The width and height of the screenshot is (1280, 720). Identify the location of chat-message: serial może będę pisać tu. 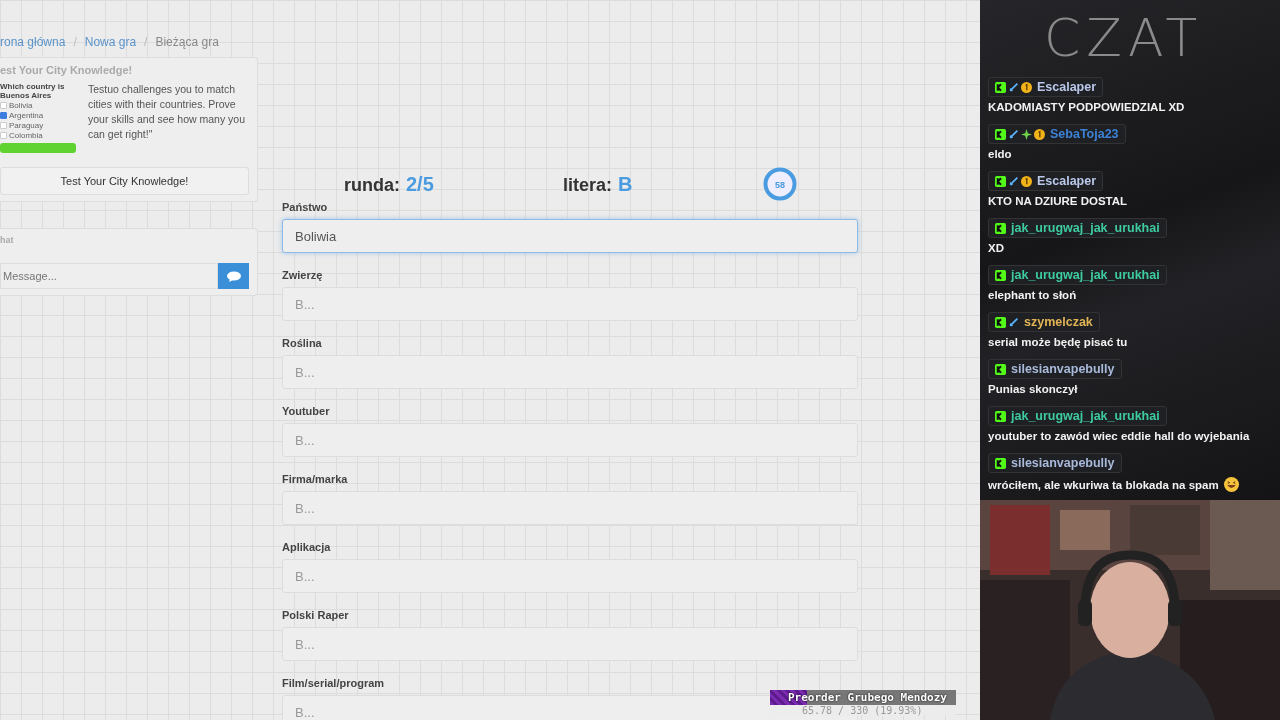
(1058, 342).